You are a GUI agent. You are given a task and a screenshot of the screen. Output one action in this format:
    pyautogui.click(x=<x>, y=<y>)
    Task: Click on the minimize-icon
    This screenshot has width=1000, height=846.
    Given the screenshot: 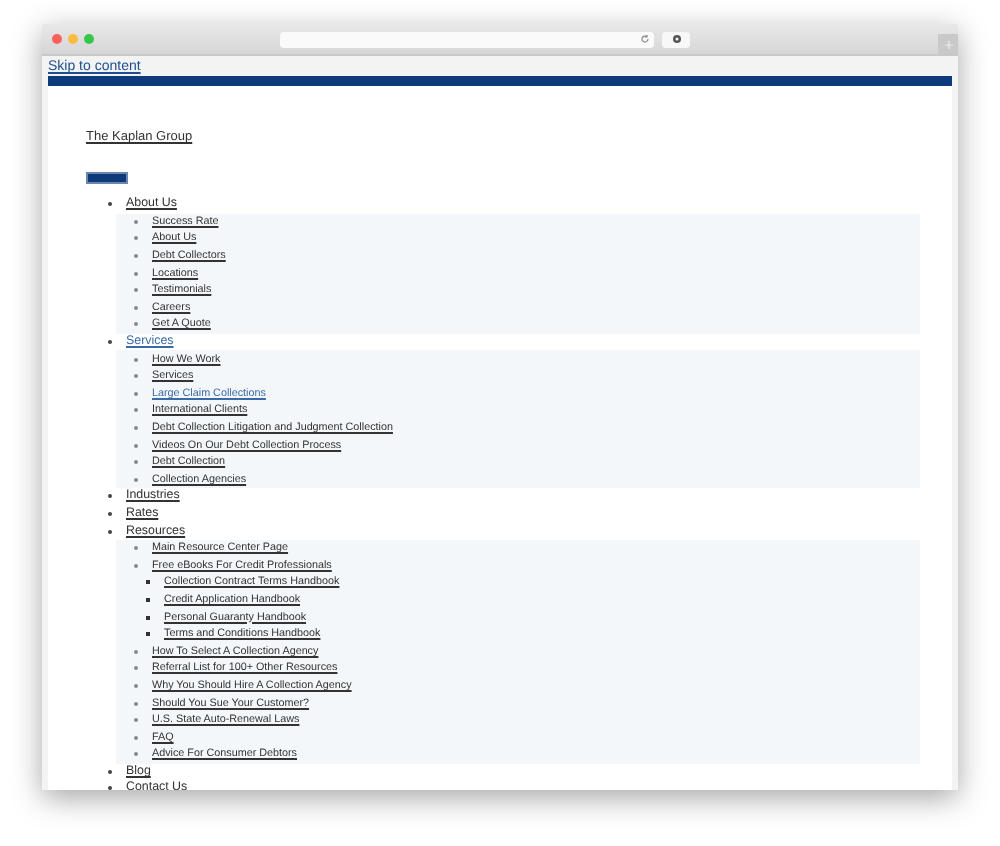 What is the action you would take?
    pyautogui.click(x=73, y=39)
    